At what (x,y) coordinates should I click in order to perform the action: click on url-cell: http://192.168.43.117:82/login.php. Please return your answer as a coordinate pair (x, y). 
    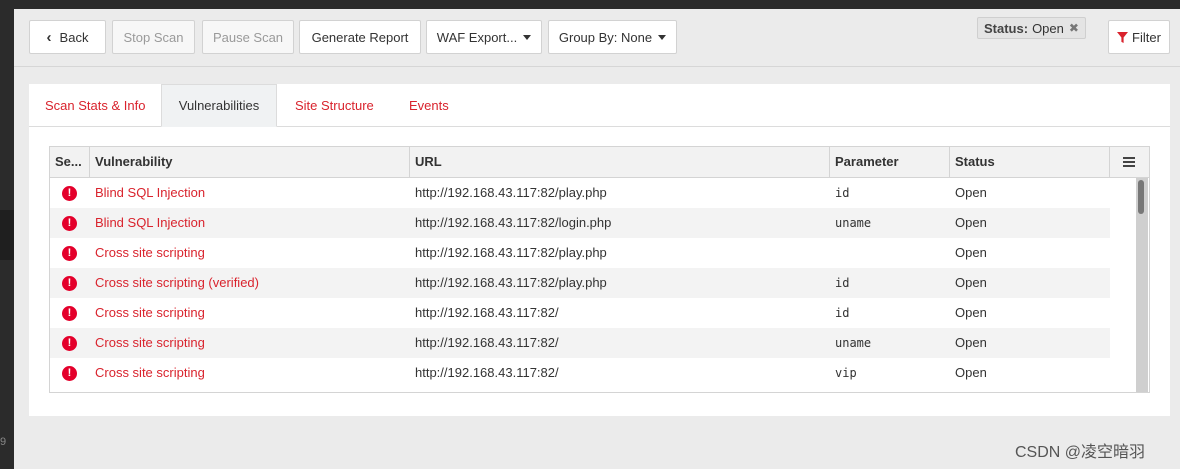
    Looking at the image, I should click on (513, 222).